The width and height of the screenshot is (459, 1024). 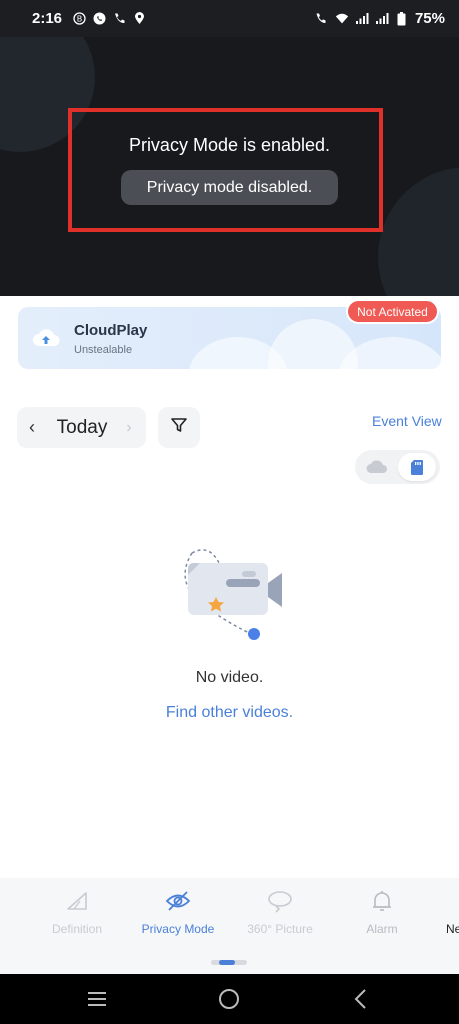 What do you see at coordinates (139, 19) in the screenshot?
I see `location-icon` at bounding box center [139, 19].